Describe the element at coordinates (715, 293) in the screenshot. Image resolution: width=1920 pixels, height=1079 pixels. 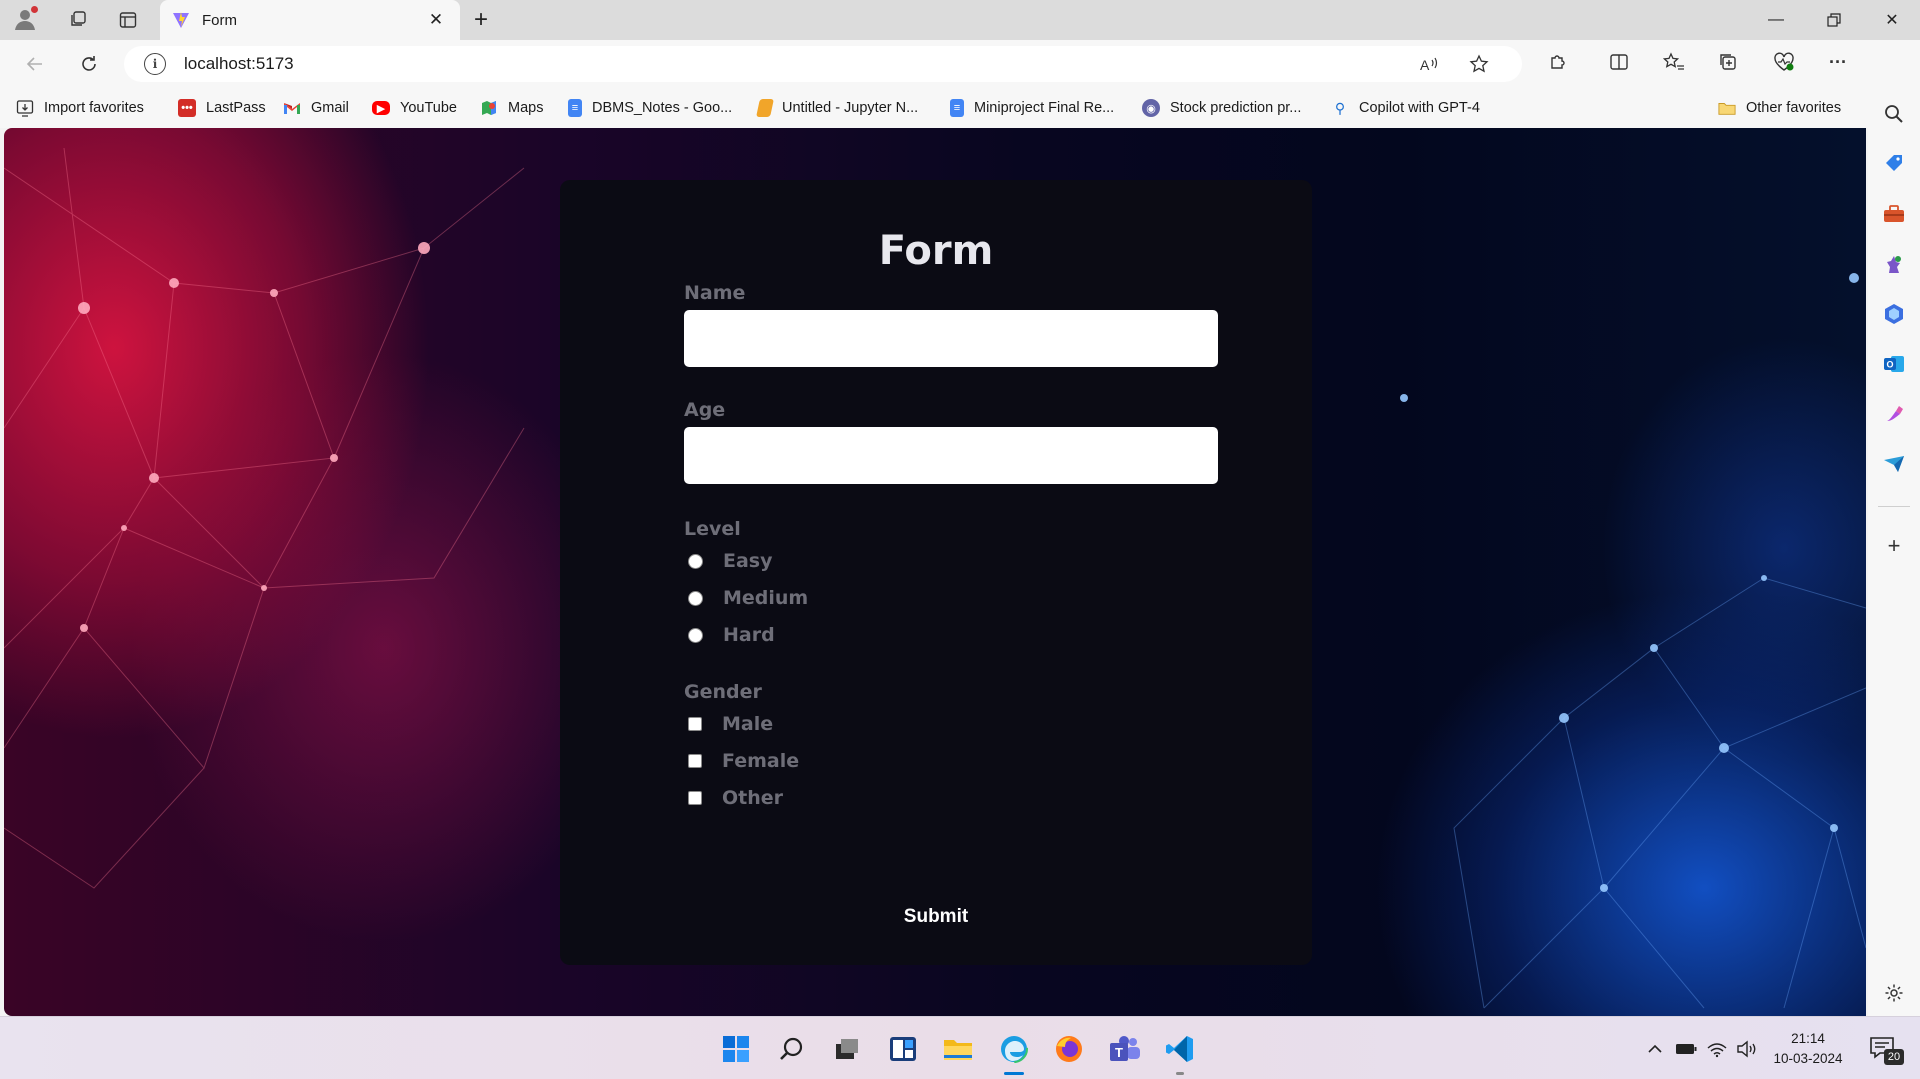
I see `name-label: Name` at that location.